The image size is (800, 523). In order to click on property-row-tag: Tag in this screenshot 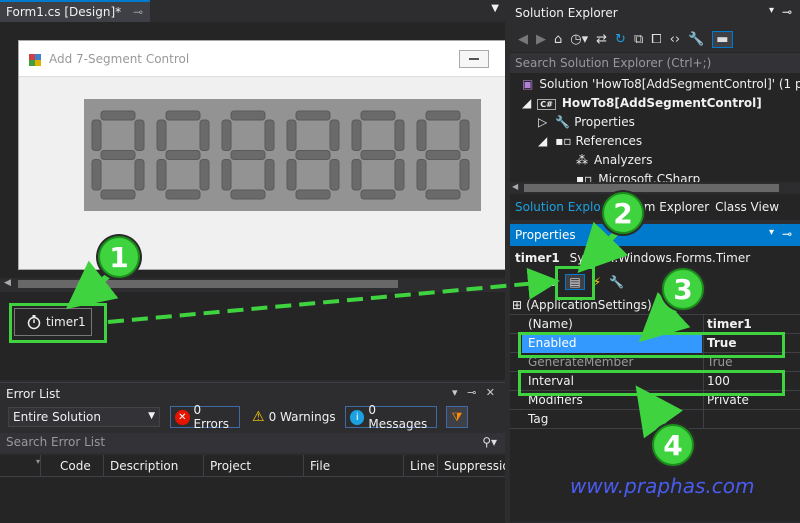, I will do `click(655, 419)`.